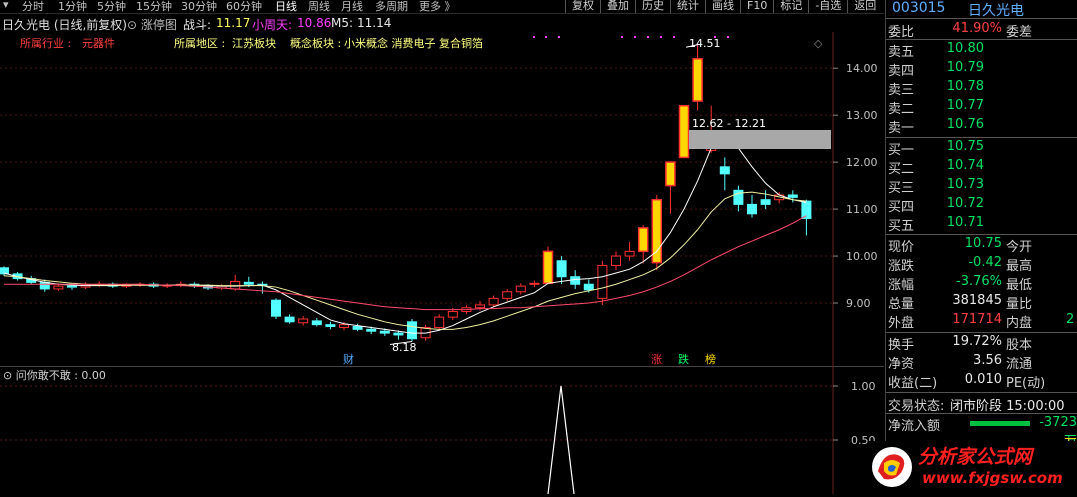 The image size is (1077, 497). I want to click on mark-button: 标记, so click(790, 6).